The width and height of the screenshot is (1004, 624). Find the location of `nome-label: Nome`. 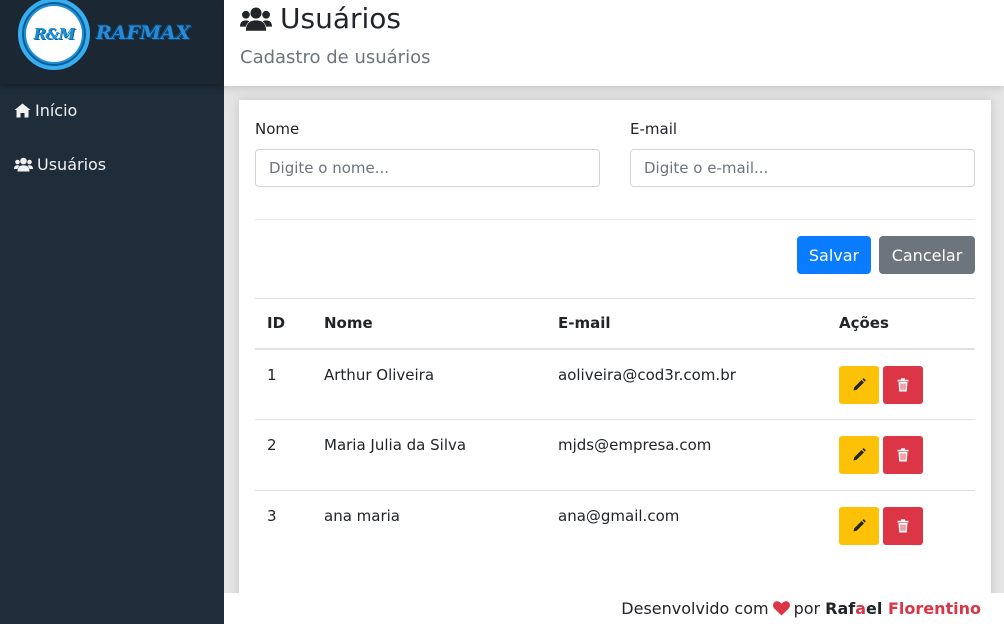

nome-label: Nome is located at coordinates (277, 129).